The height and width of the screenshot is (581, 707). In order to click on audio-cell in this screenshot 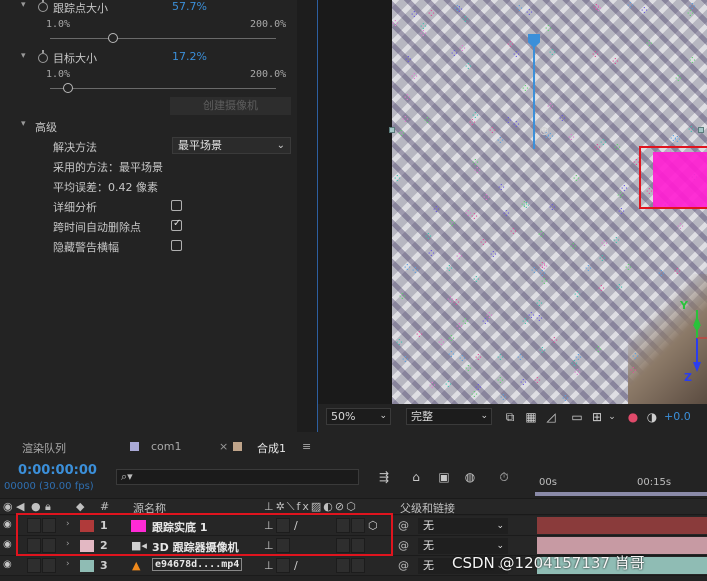, I will do `click(34, 565)`.